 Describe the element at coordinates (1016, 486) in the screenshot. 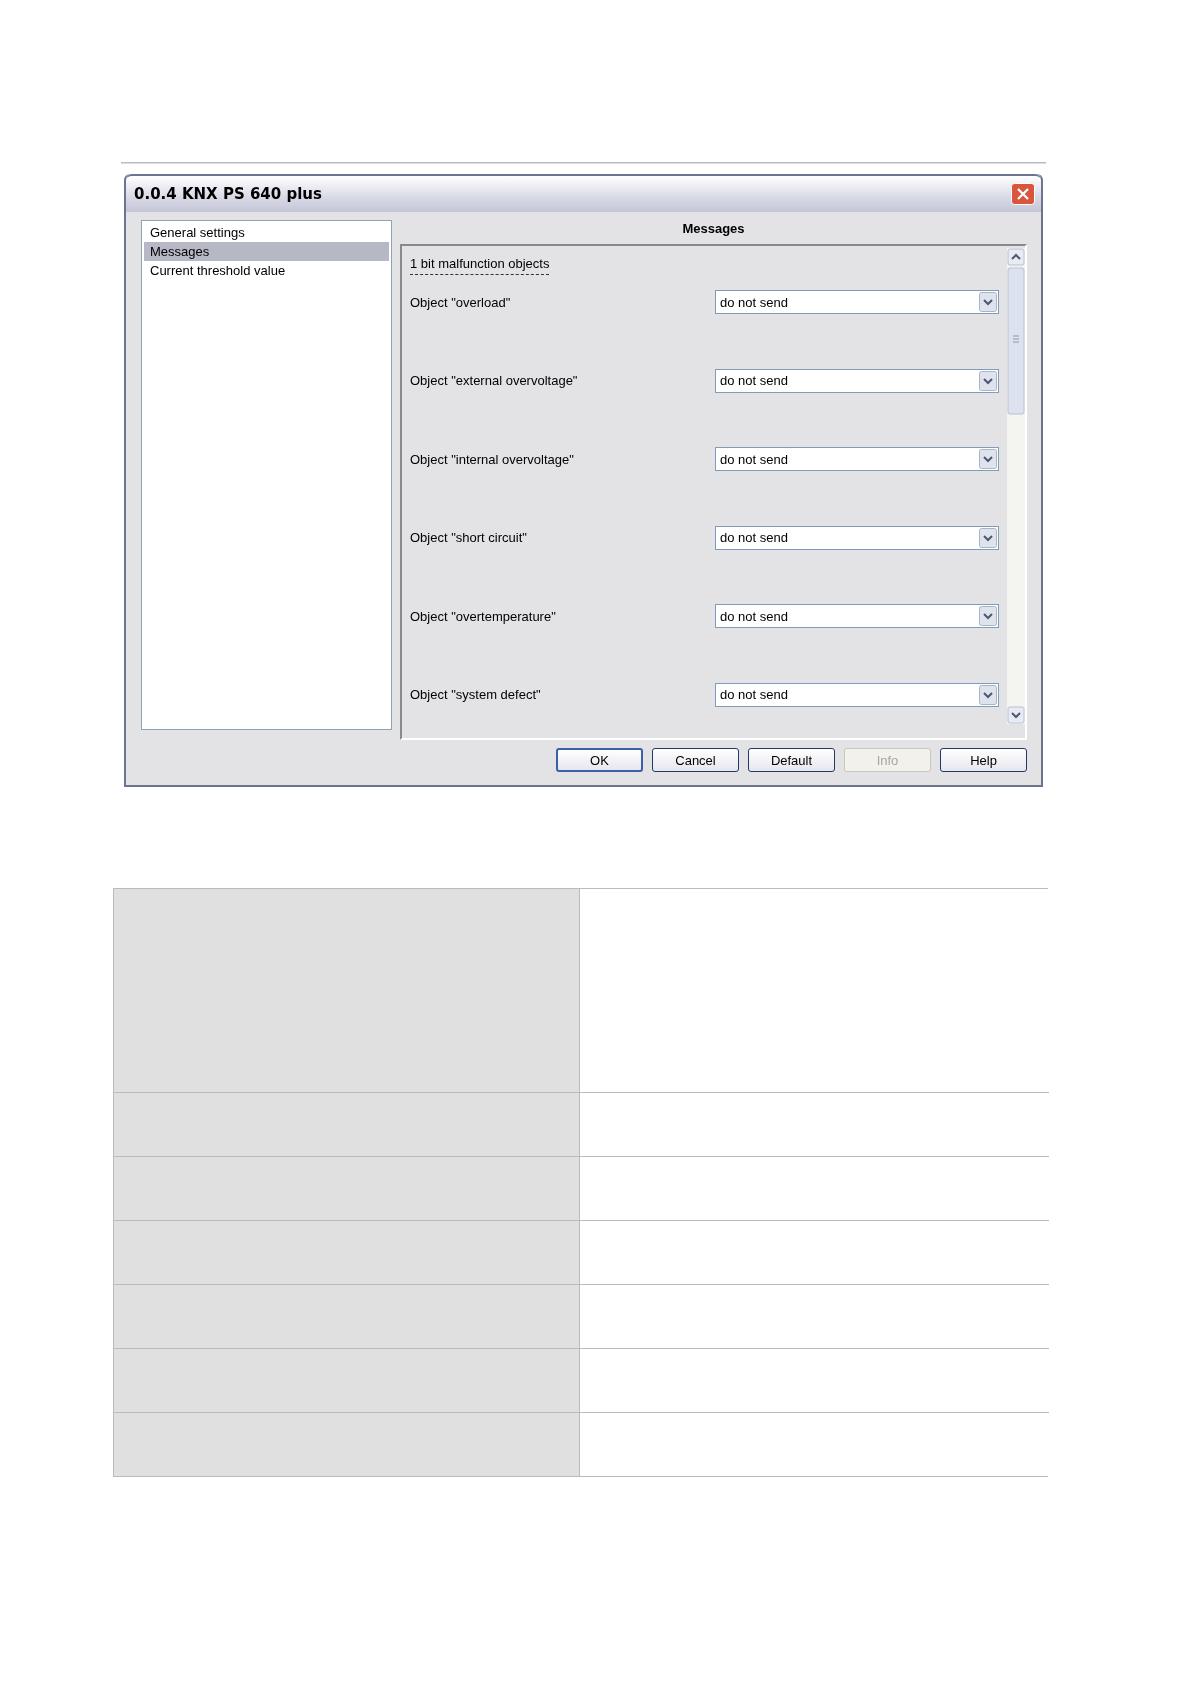

I see `scrollbar` at that location.